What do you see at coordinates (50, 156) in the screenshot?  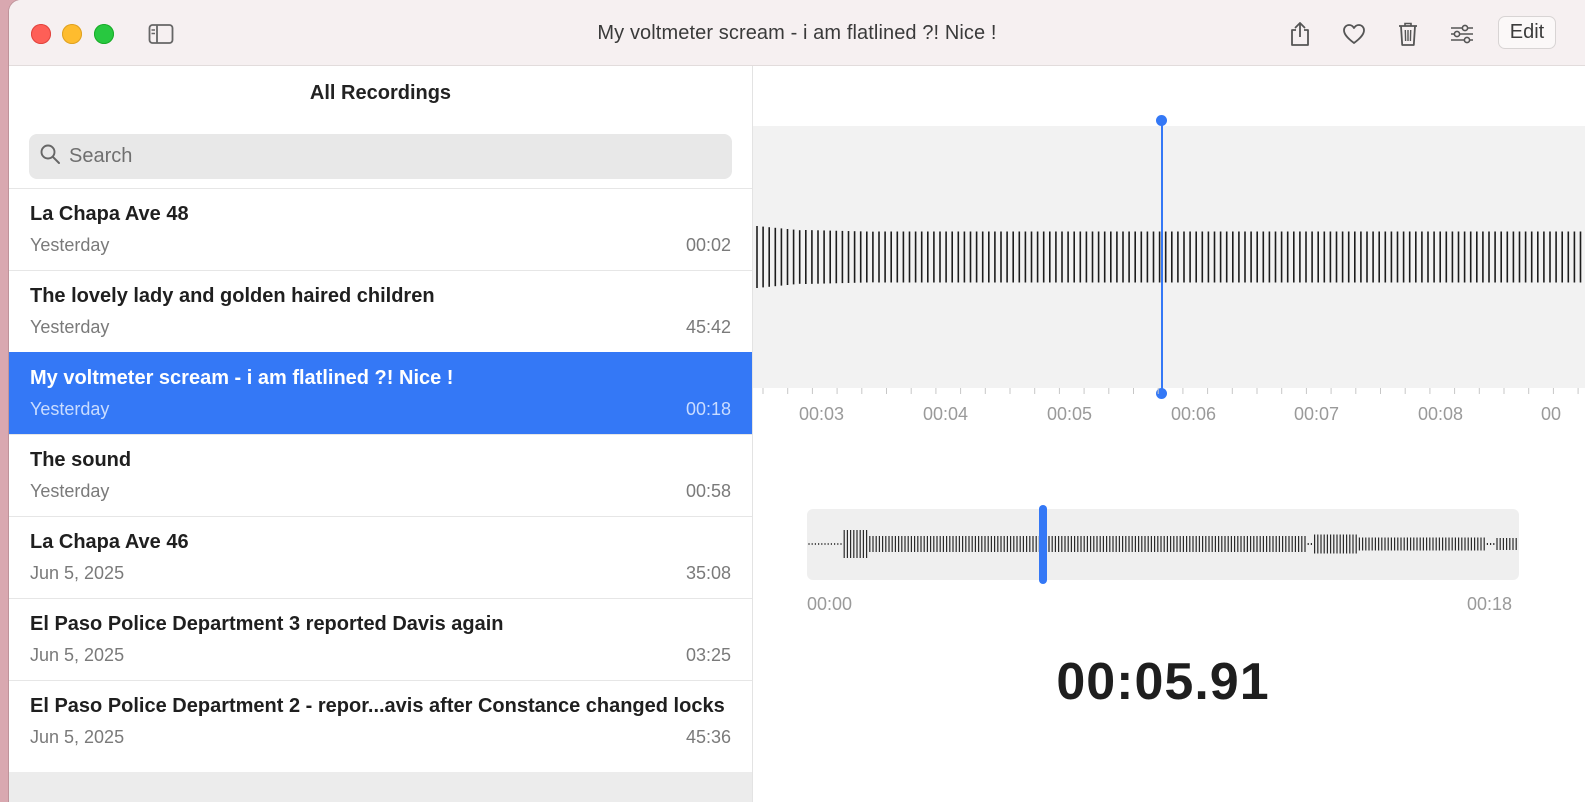 I see `search-icon` at bounding box center [50, 156].